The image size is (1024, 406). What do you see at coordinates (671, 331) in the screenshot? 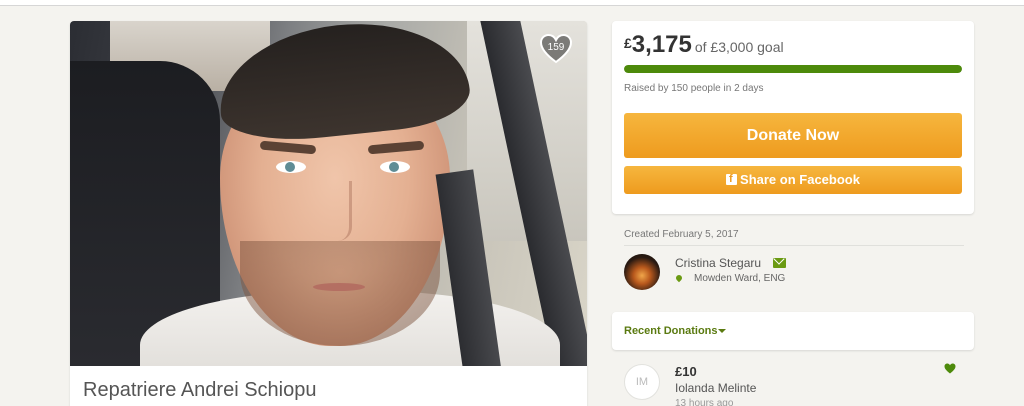
I see `recent-donations-label: Recent Donations` at bounding box center [671, 331].